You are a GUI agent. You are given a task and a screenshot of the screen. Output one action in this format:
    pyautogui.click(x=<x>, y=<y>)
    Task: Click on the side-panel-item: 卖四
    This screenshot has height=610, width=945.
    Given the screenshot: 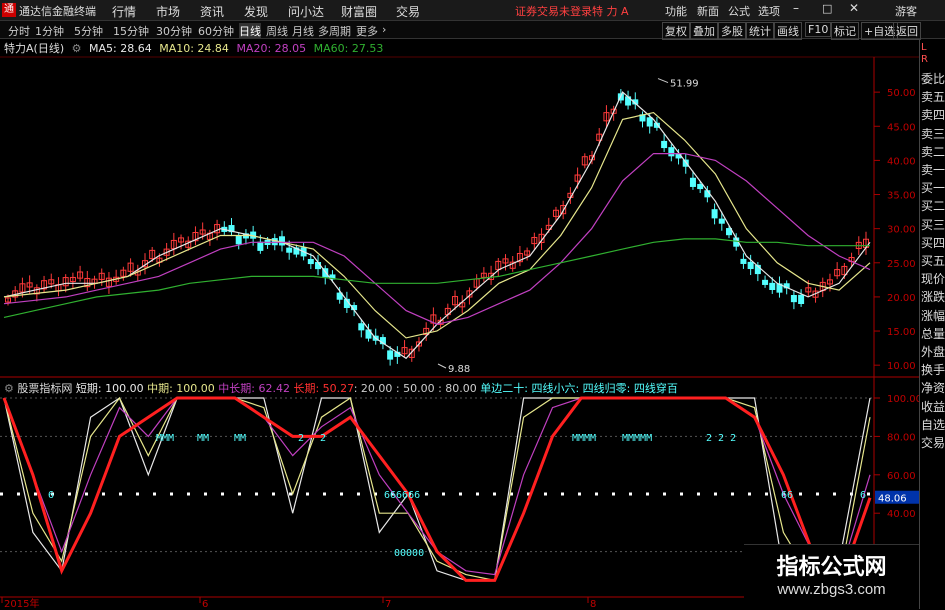 What is the action you would take?
    pyautogui.click(x=933, y=115)
    